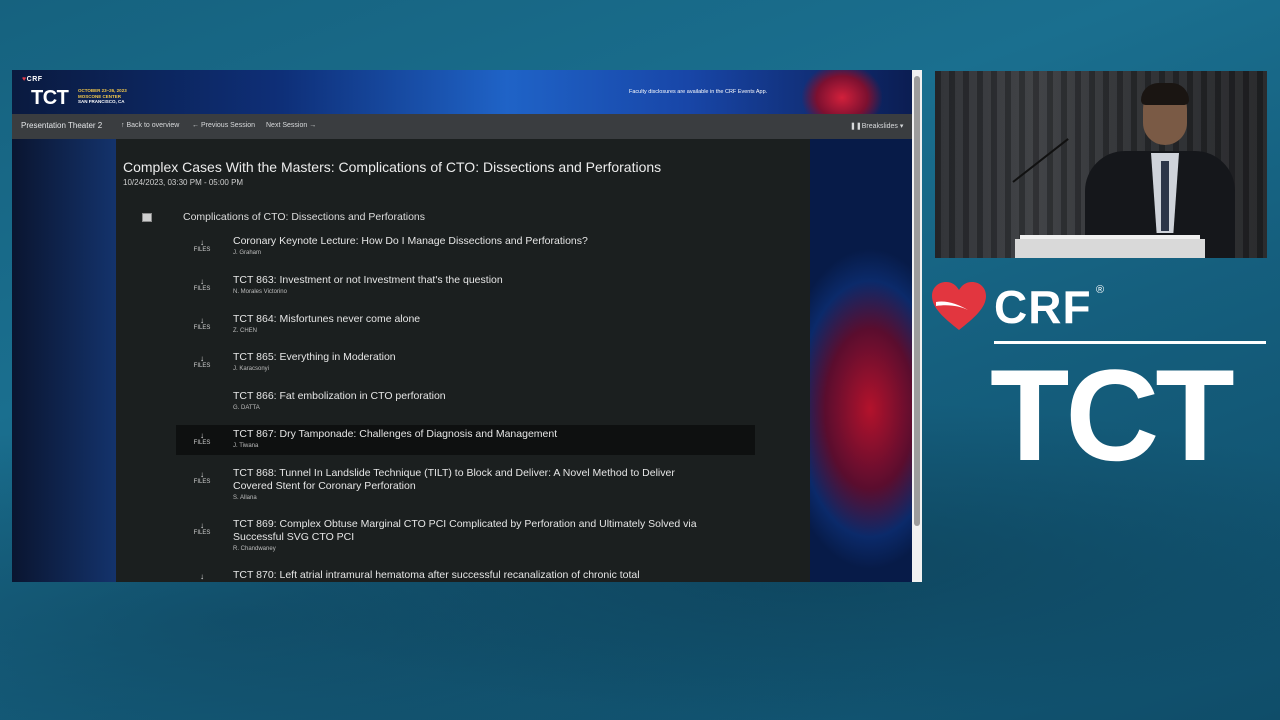  What do you see at coordinates (842, 95) in the screenshot?
I see `heart-illustration` at bounding box center [842, 95].